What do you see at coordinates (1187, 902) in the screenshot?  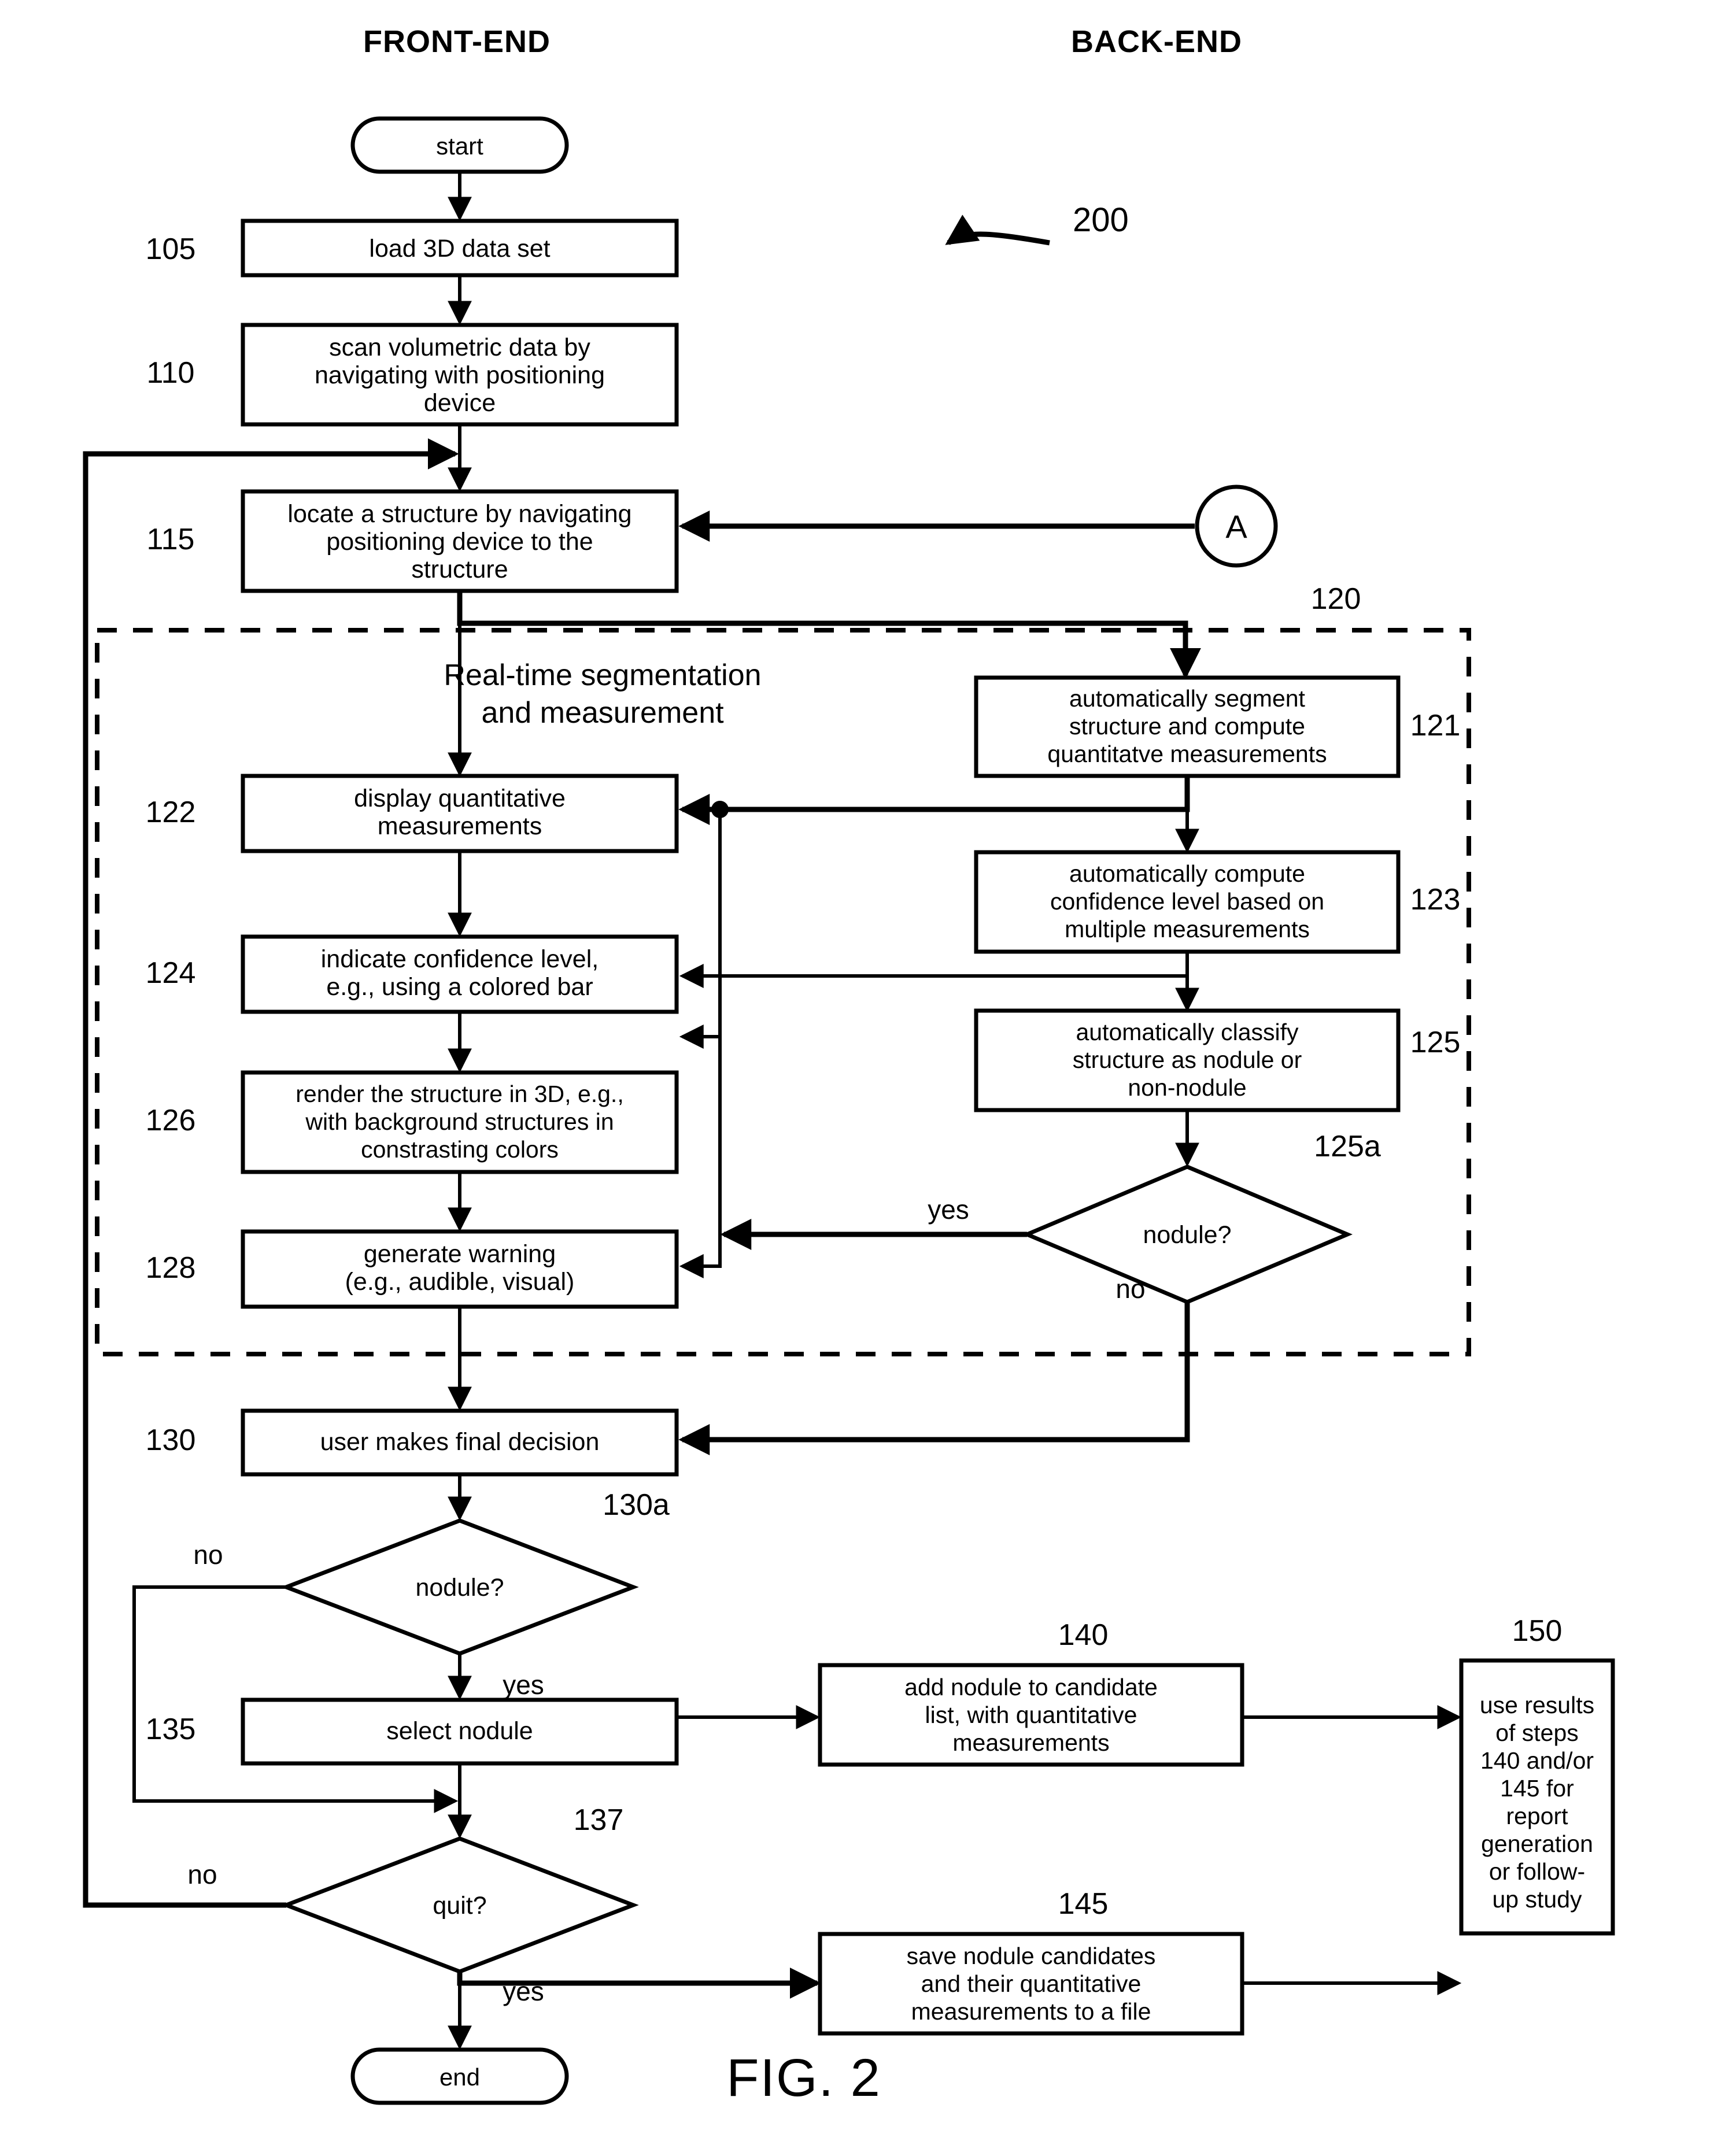 I see `step-123-line-2: confidence level based on` at bounding box center [1187, 902].